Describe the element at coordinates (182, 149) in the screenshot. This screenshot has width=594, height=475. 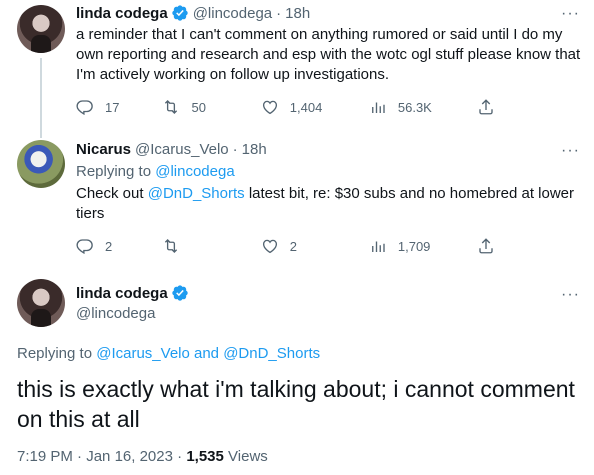
I see `user-handle: @Icarus_Velo` at that location.